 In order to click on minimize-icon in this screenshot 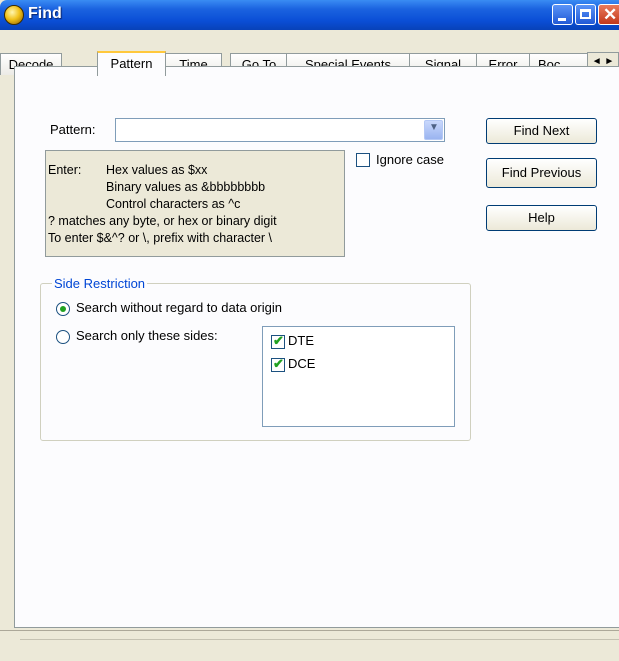, I will do `click(562, 19)`.